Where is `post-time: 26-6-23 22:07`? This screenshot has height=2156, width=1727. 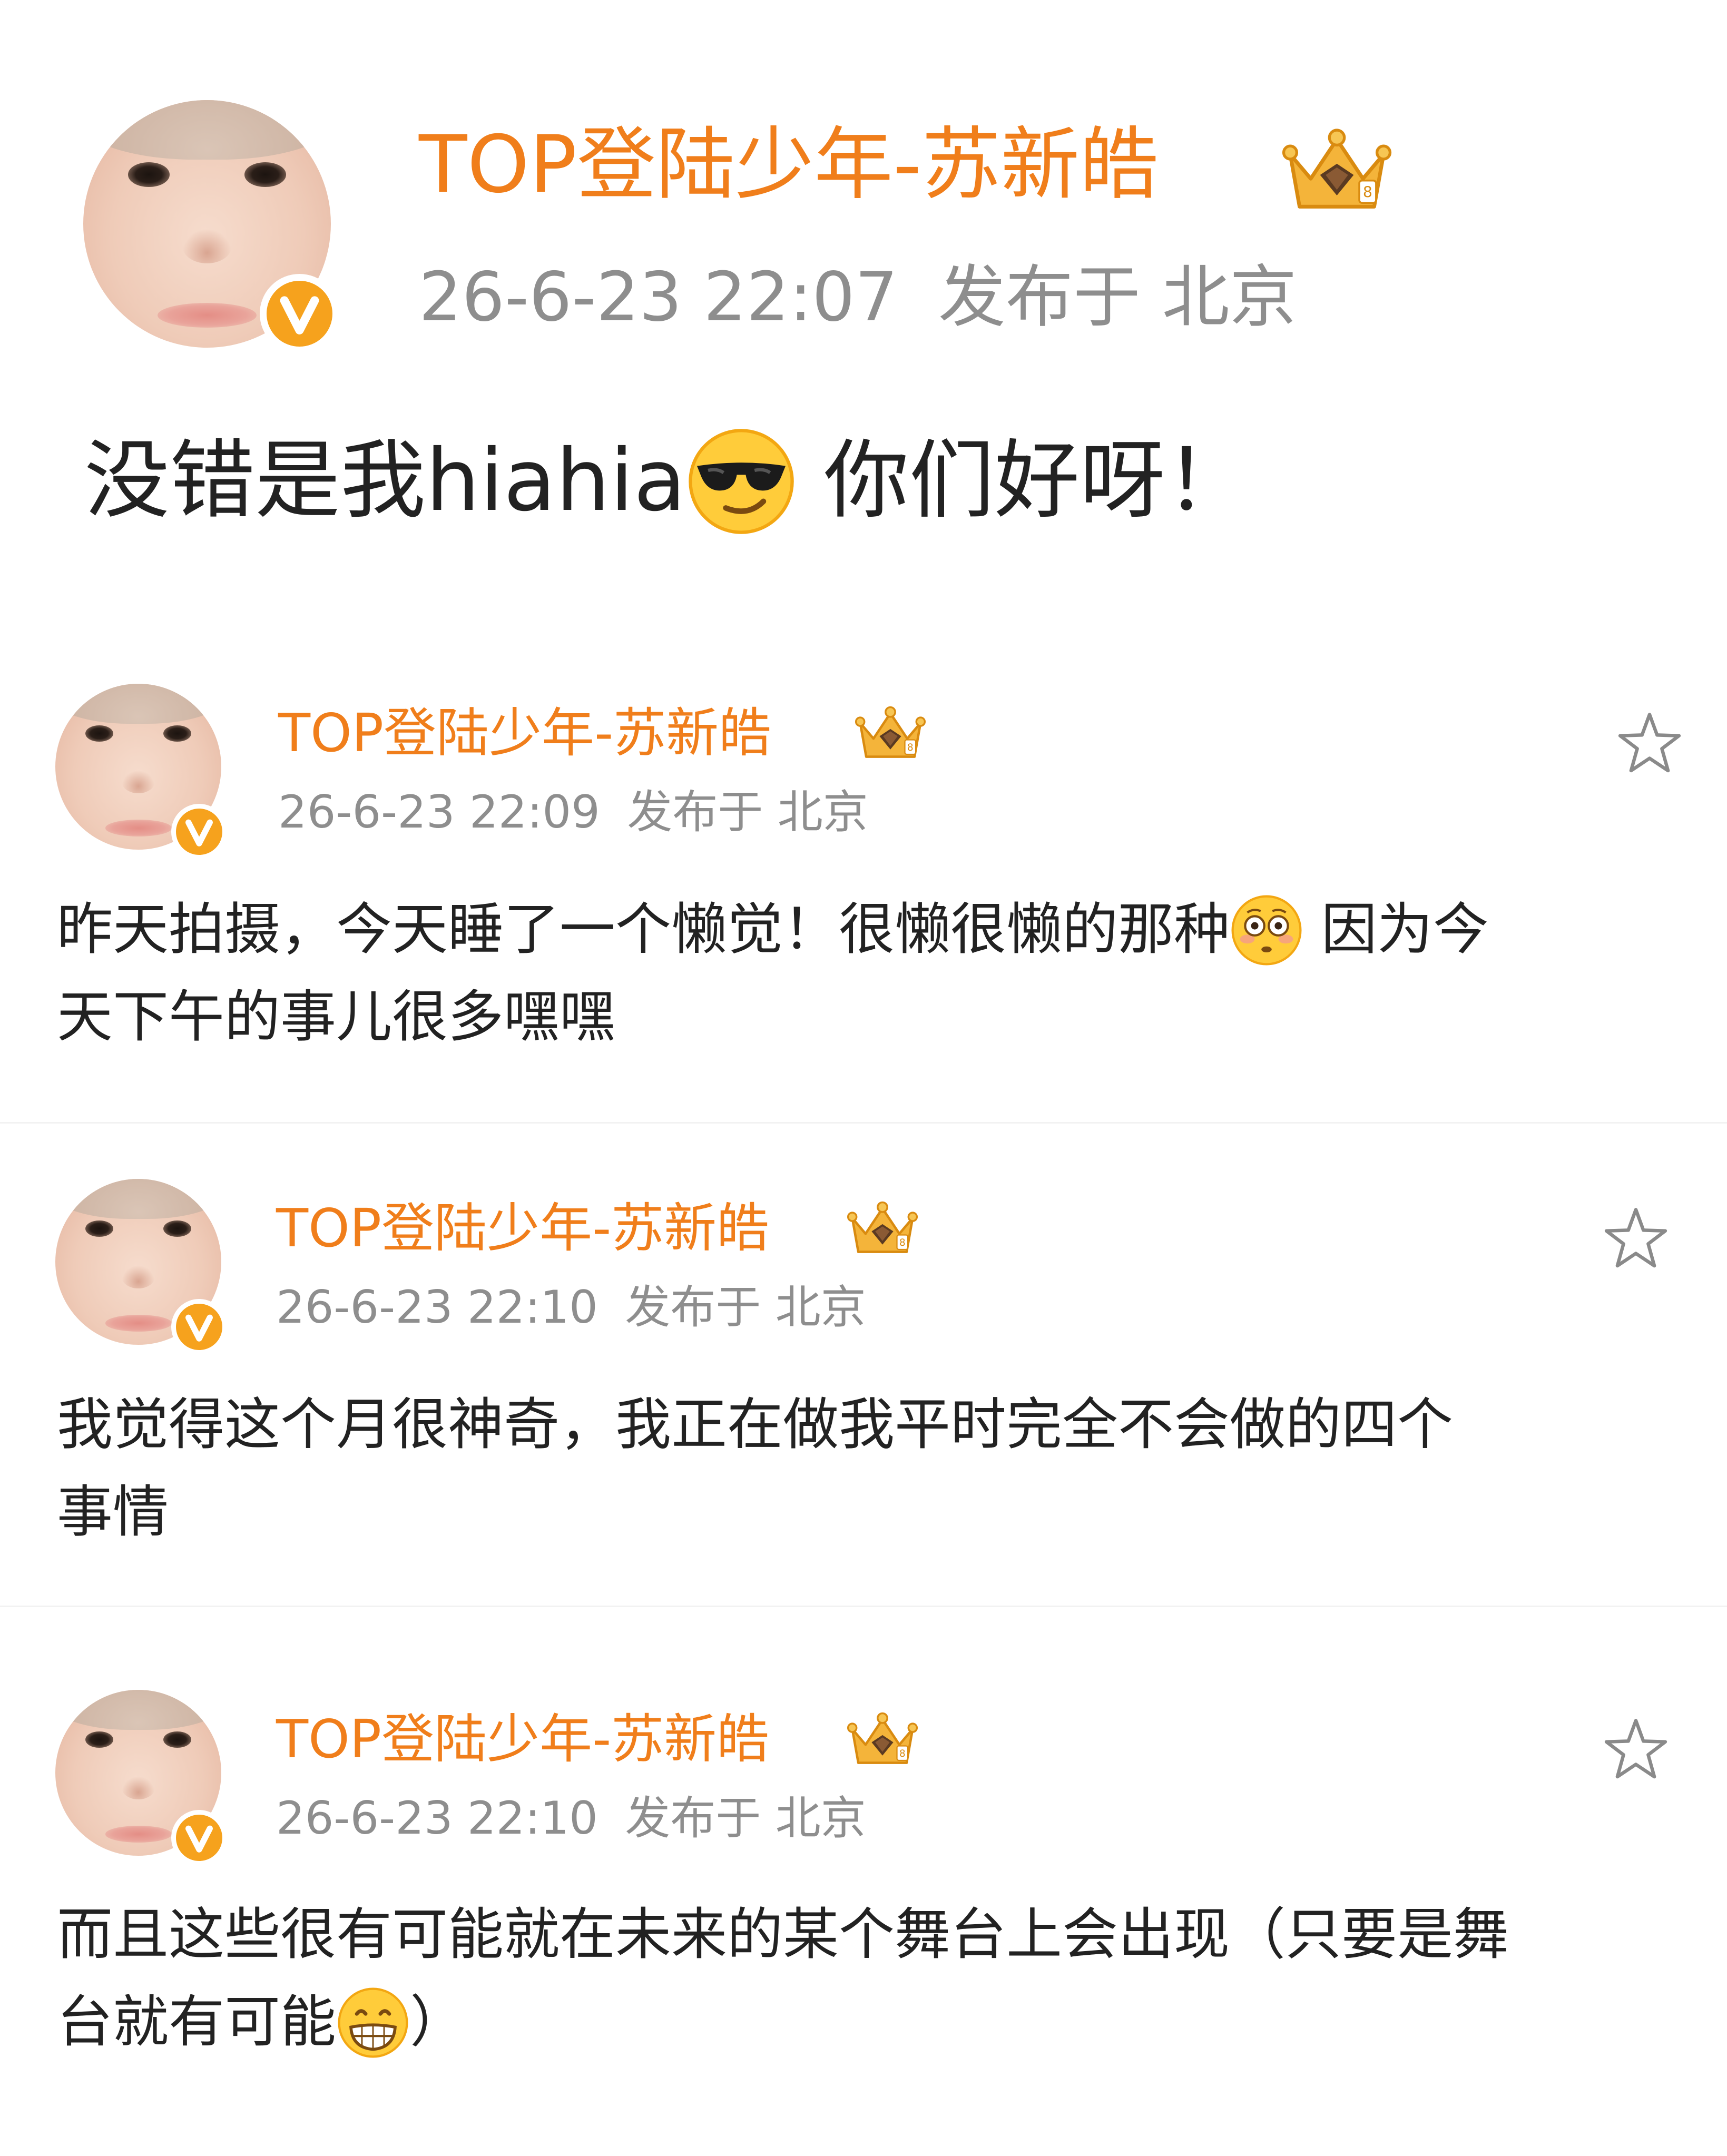 post-time: 26-6-23 22:07 is located at coordinates (658, 297).